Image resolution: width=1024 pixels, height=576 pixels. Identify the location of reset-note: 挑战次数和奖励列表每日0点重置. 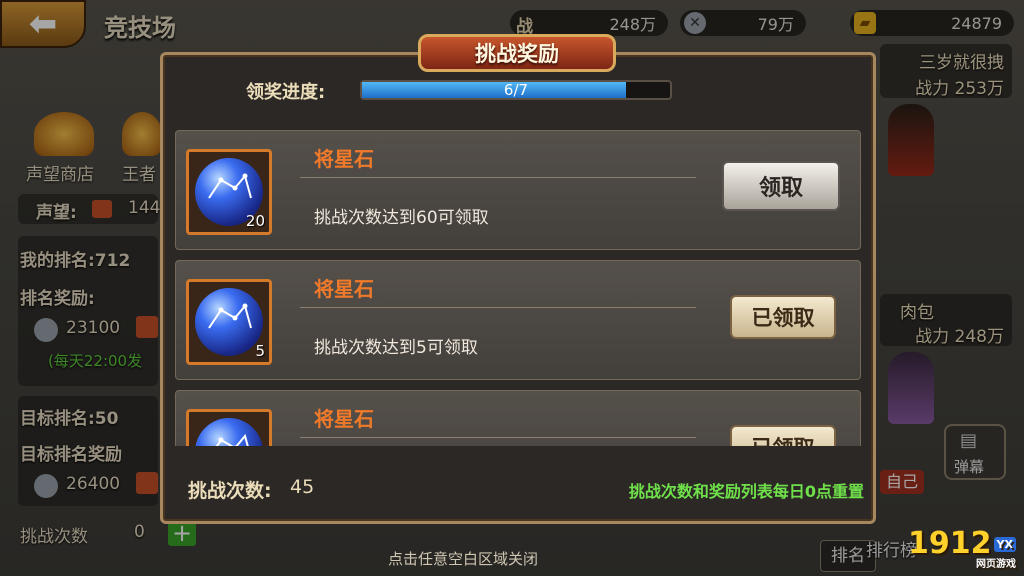
(746, 491).